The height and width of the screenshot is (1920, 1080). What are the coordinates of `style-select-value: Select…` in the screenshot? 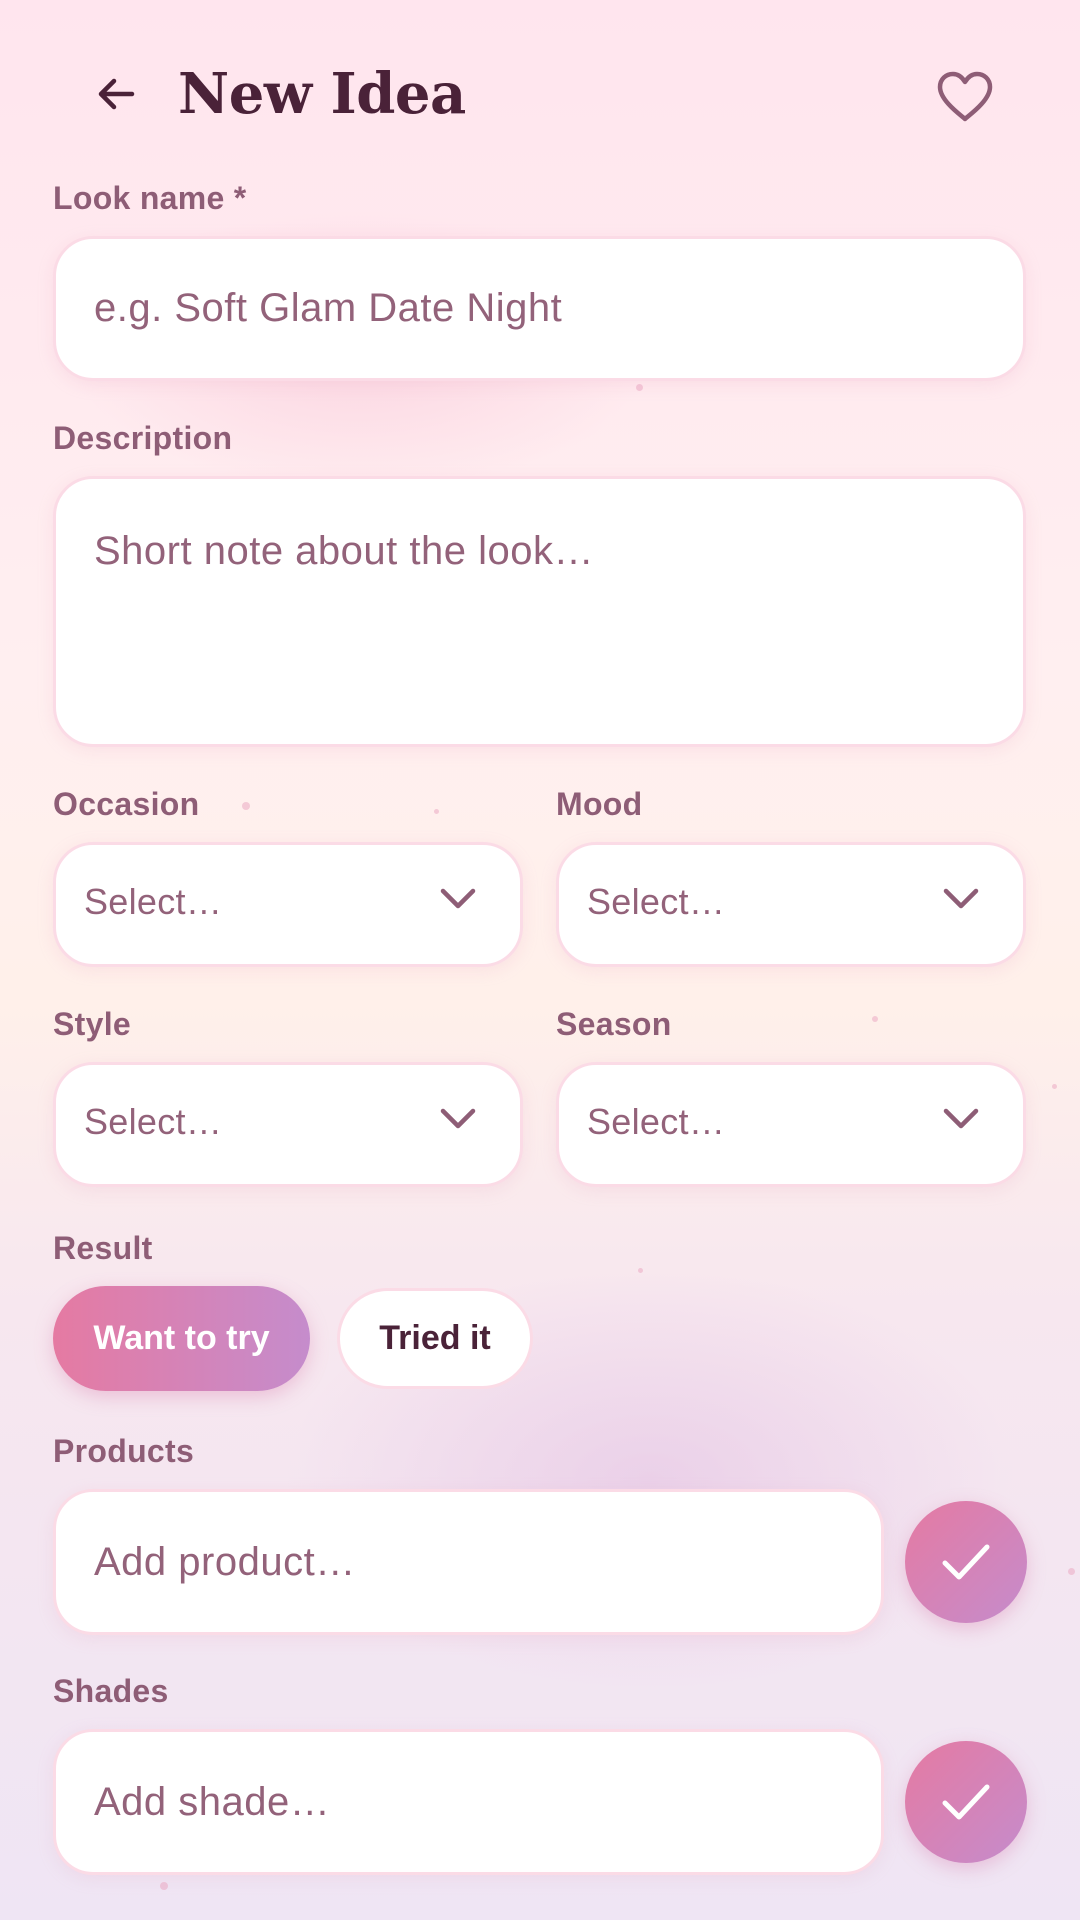 It's located at (153, 1121).